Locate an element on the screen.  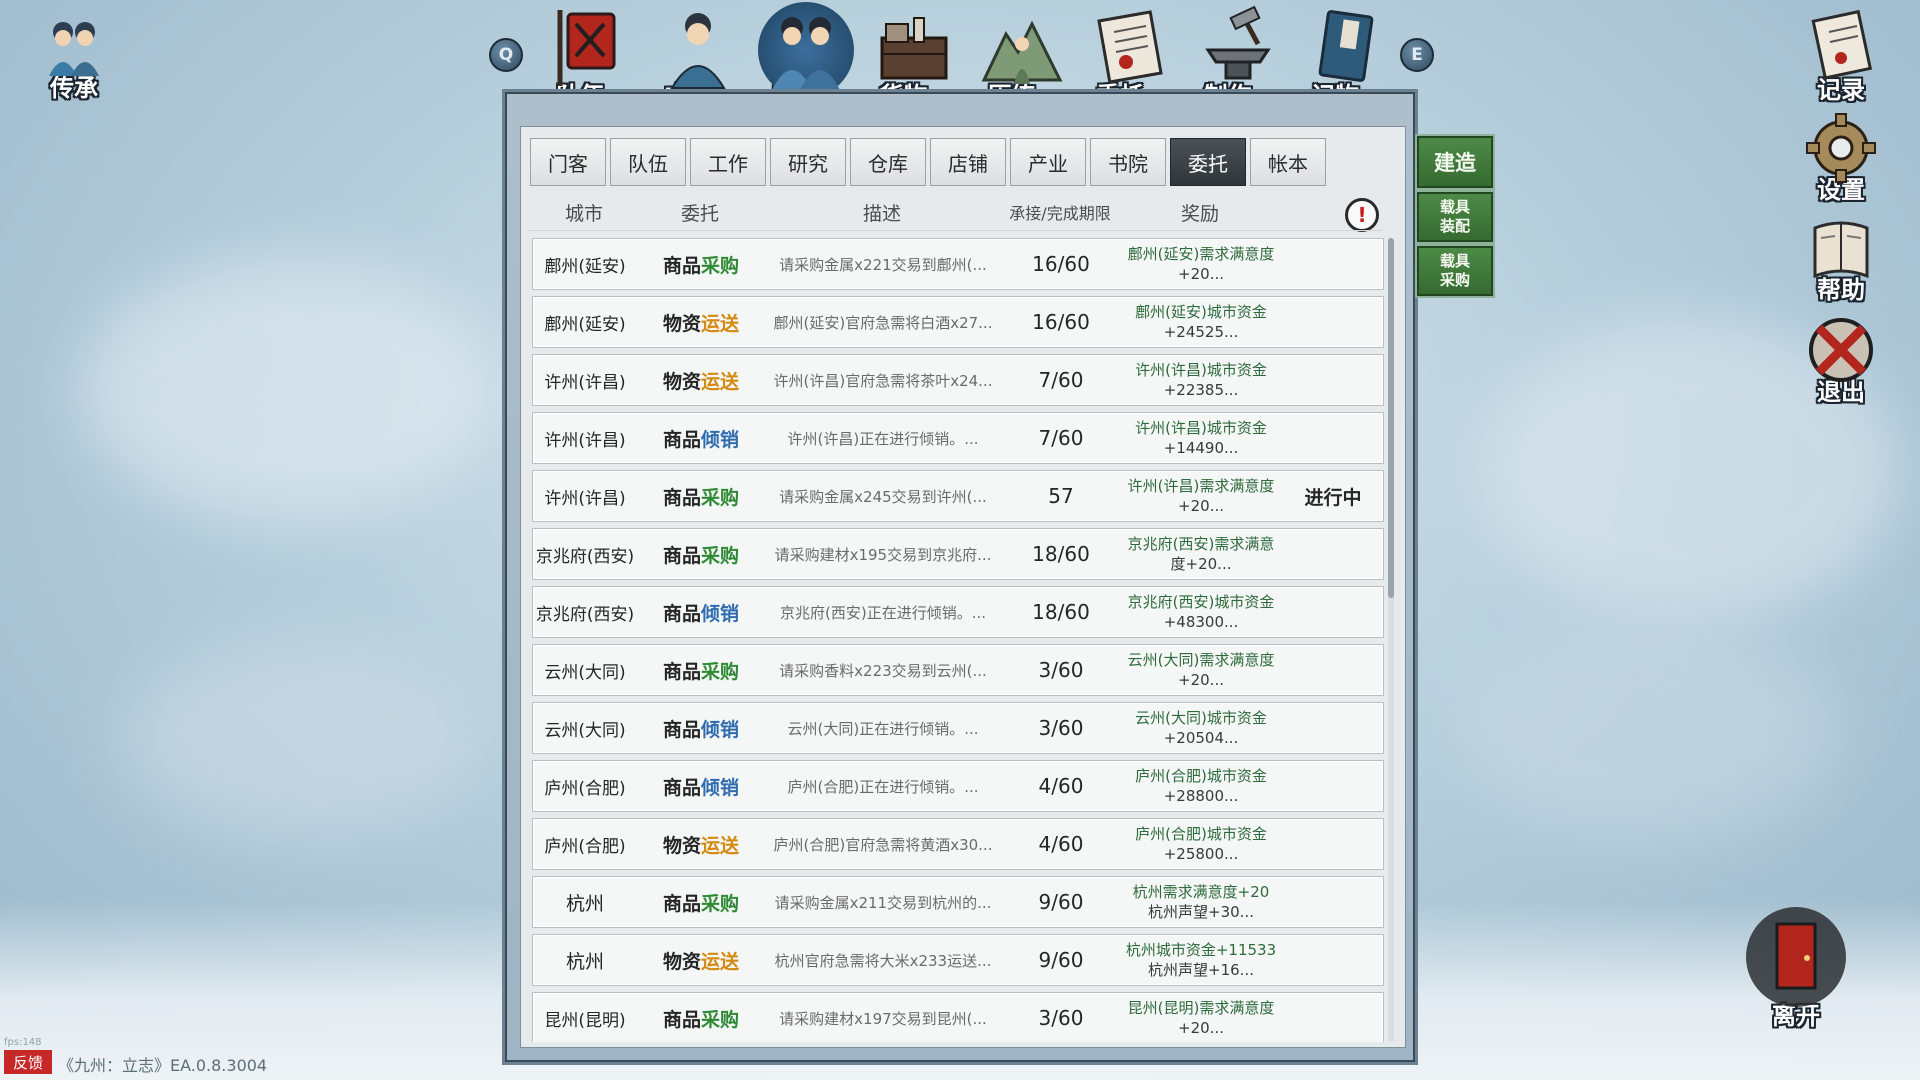
help-button: 帮助 is located at coordinates (1841, 257).